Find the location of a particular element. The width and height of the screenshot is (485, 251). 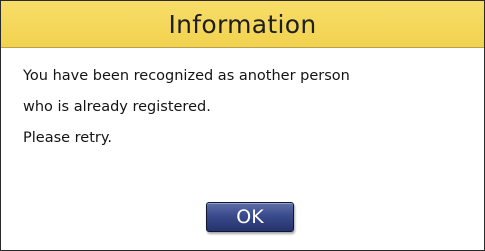

ok-button: OK is located at coordinates (250, 217).